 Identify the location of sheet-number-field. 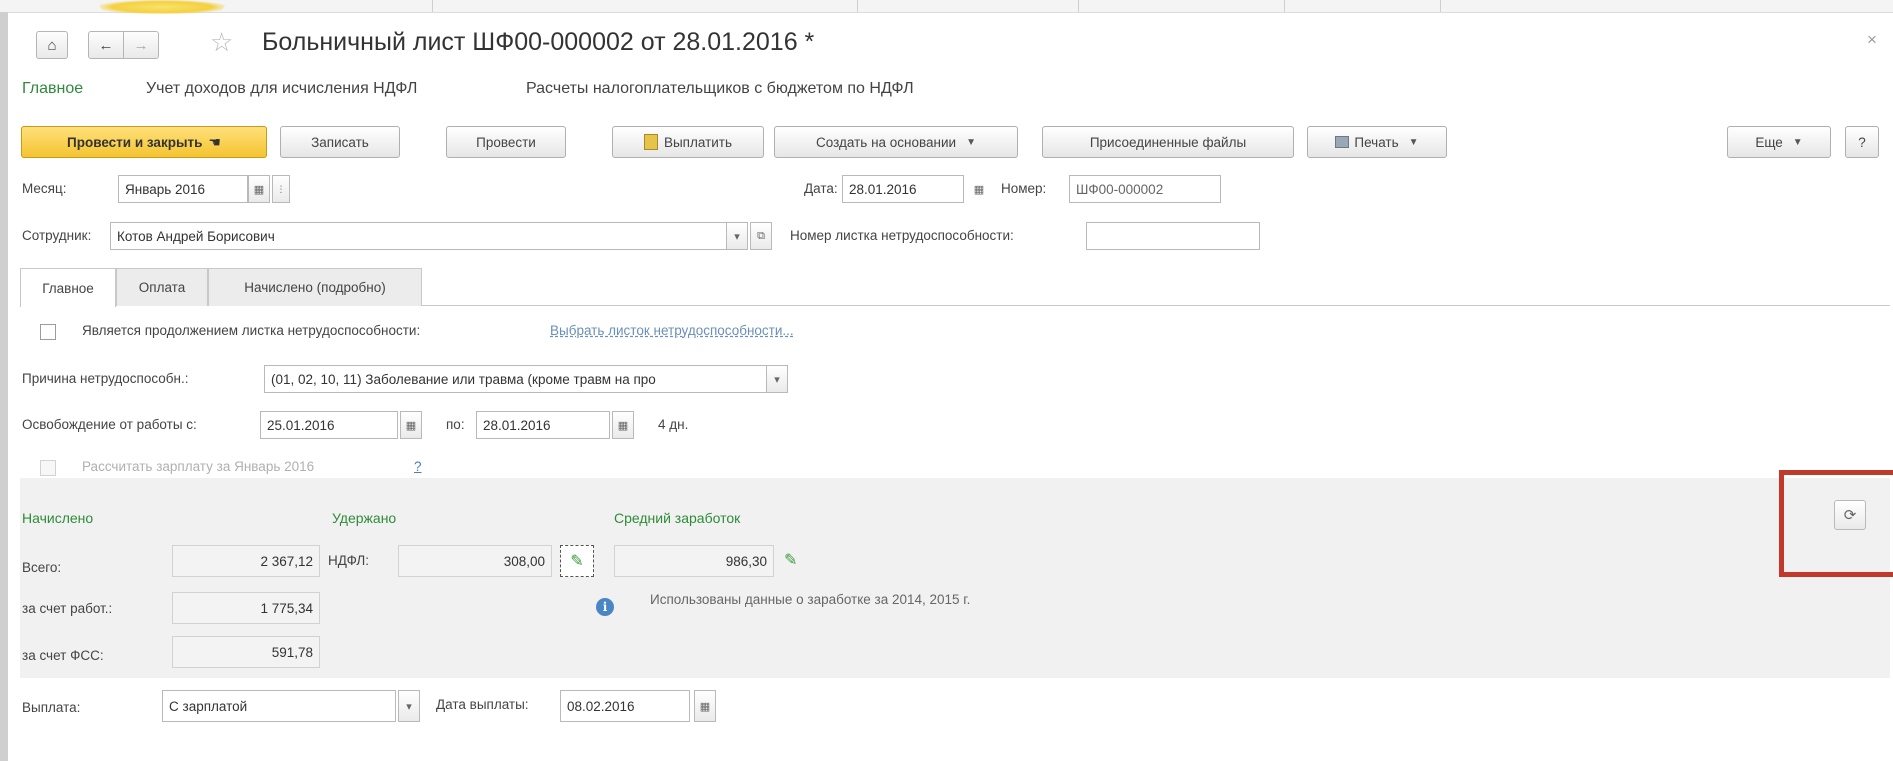
(1173, 236).